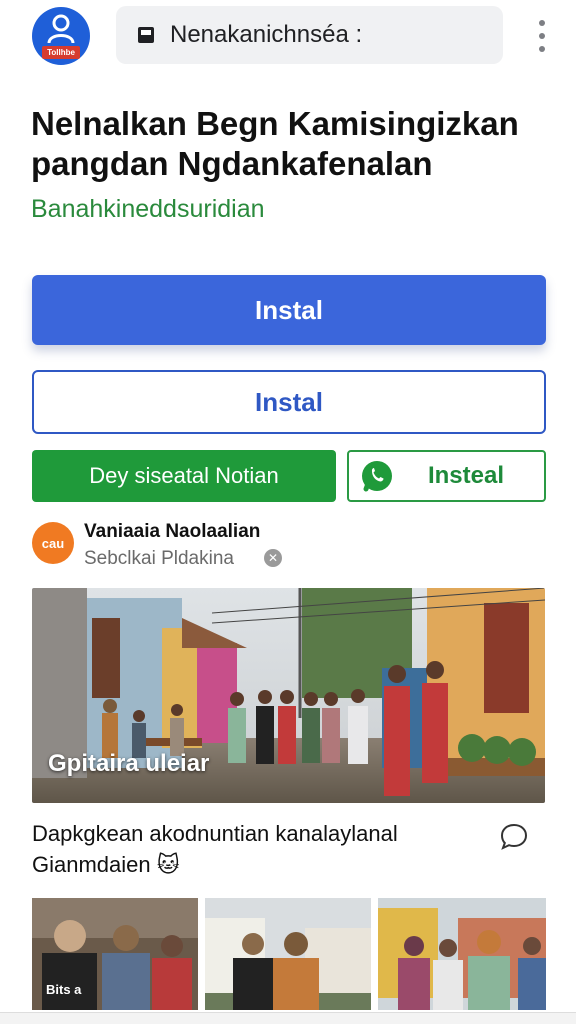  What do you see at coordinates (61, 52) in the screenshot?
I see `avatar-badge: Tollhbe` at bounding box center [61, 52].